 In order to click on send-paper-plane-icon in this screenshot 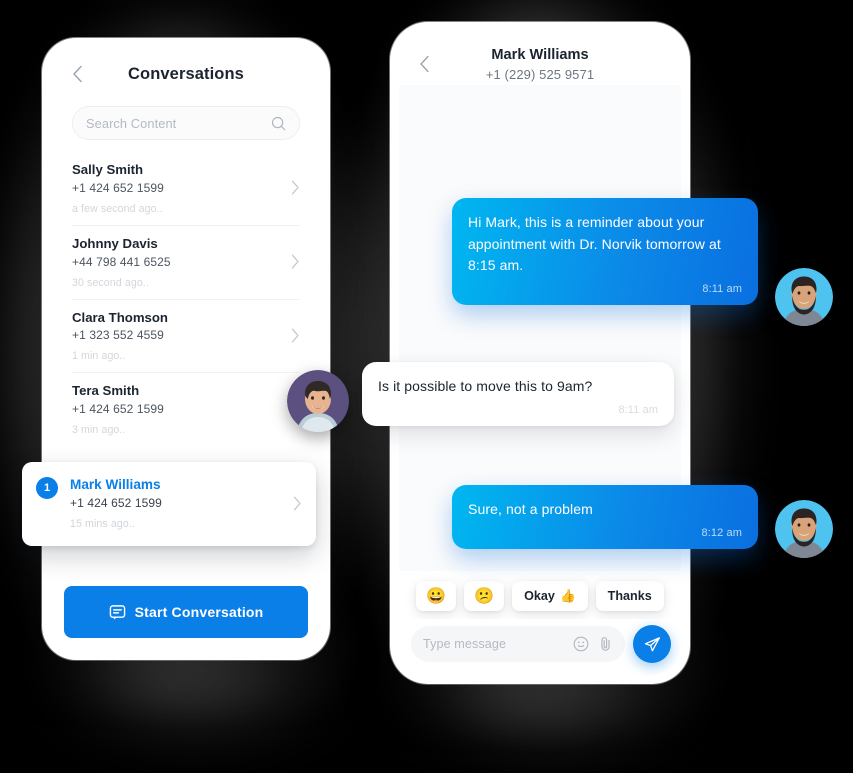, I will do `click(652, 644)`.